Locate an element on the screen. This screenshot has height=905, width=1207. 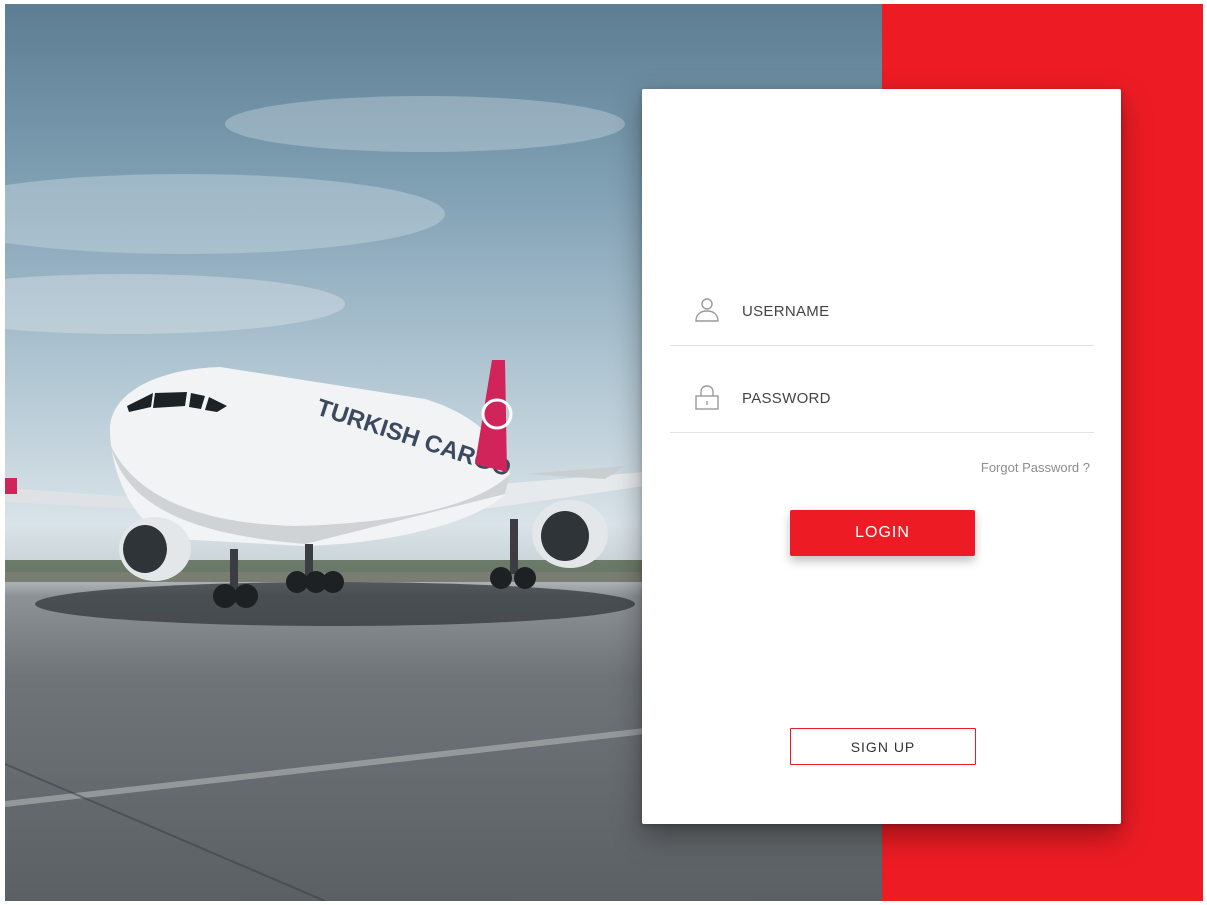
username-label: USERNAME is located at coordinates (786, 311).